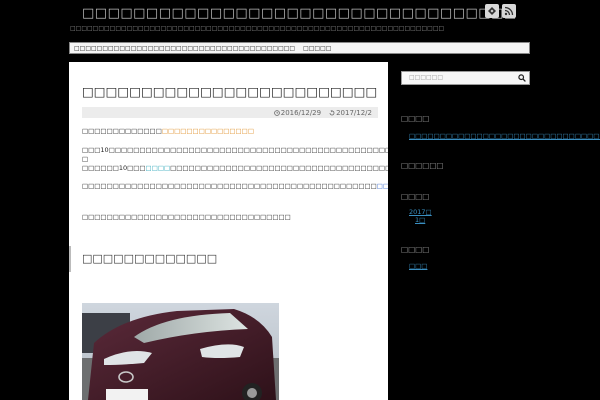 This screenshot has height=400, width=600. I want to click on archive-link: 2017□ 1□, so click(420, 216).